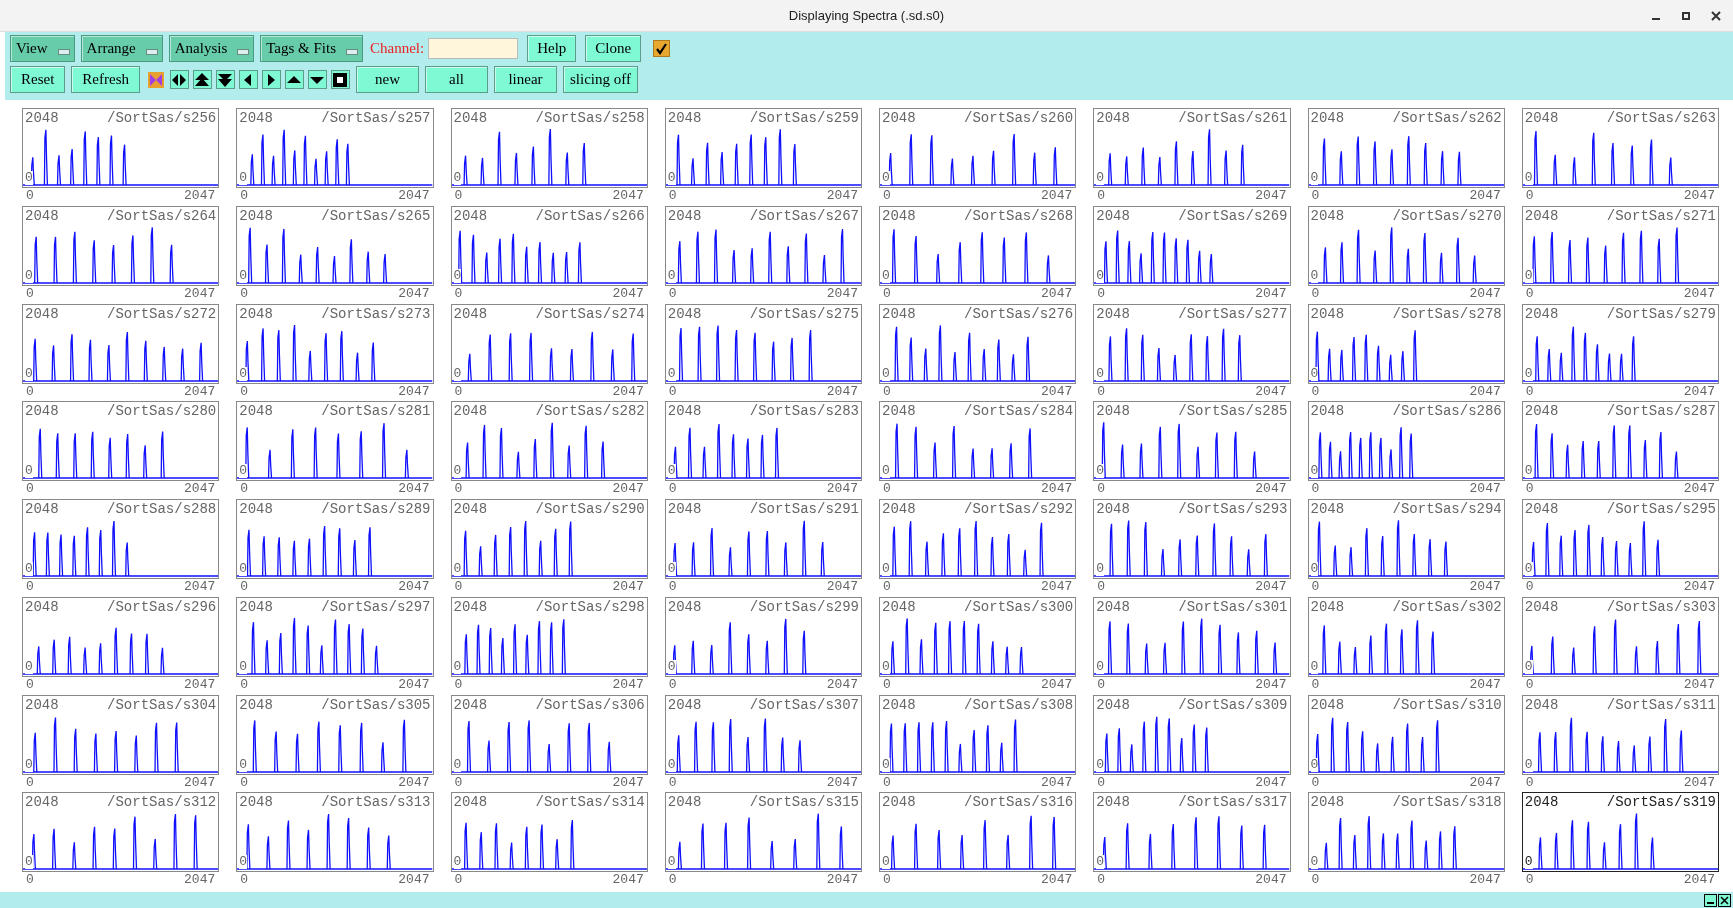  Describe the element at coordinates (1620, 245) in the screenshot. I see `spectrum-panel: 2048 /SortSas/s271 0` at that location.